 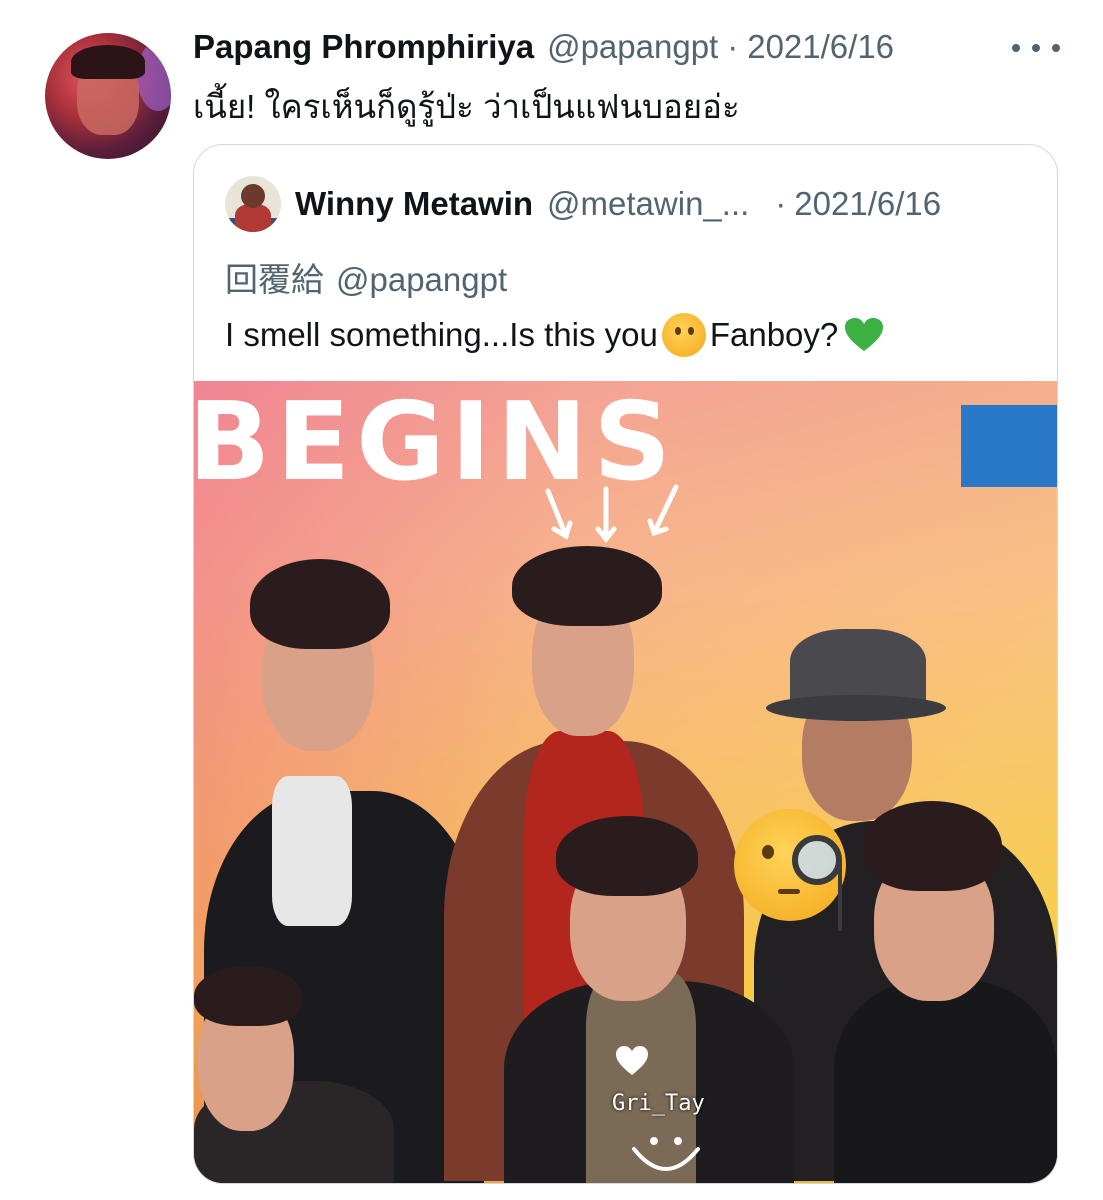 What do you see at coordinates (658, 1103) in the screenshot?
I see `image-watermark: Gri_Tay` at bounding box center [658, 1103].